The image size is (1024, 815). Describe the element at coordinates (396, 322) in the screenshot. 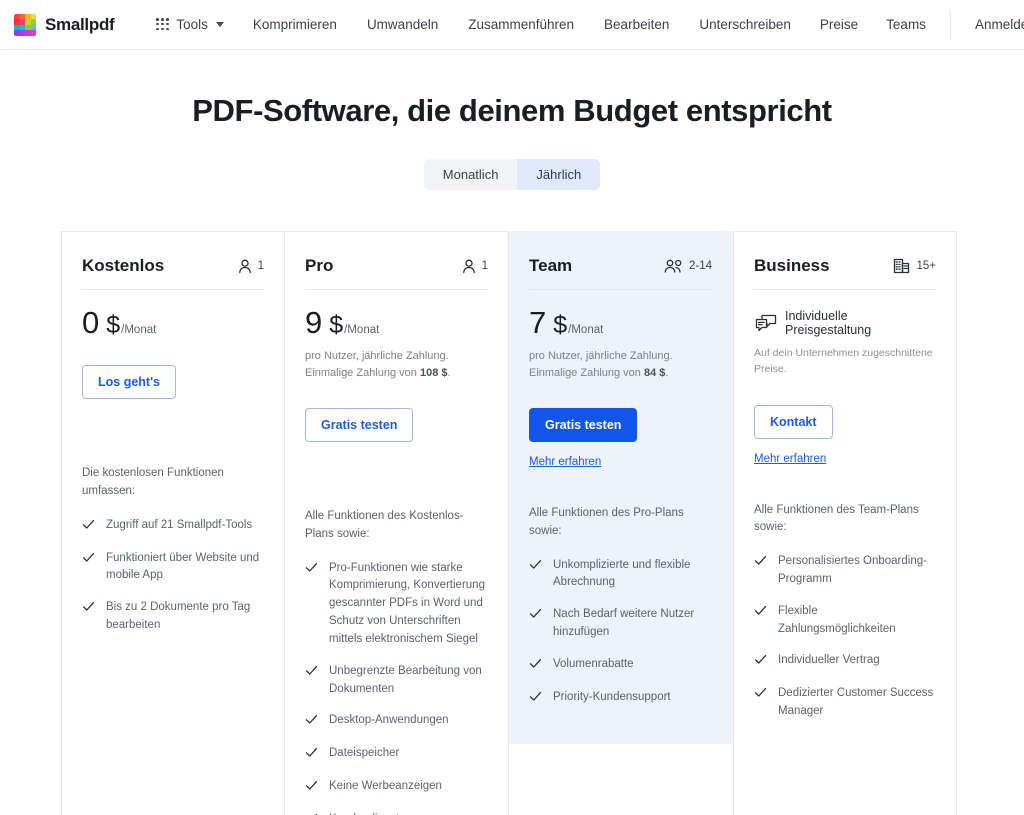

I see `plan-price: 9 $/Monat` at that location.